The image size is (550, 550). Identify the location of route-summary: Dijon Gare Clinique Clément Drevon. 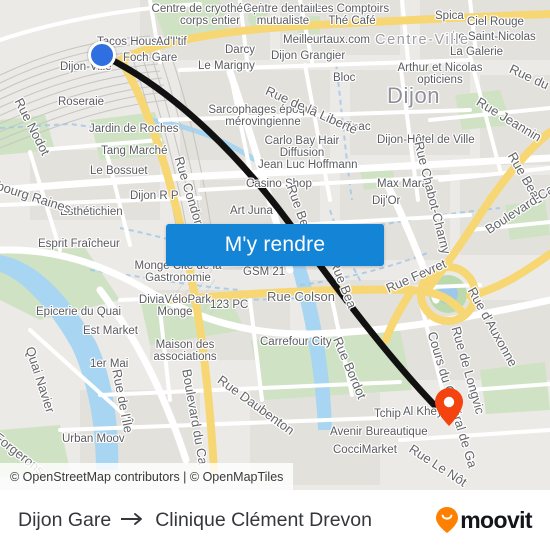
(195, 520).